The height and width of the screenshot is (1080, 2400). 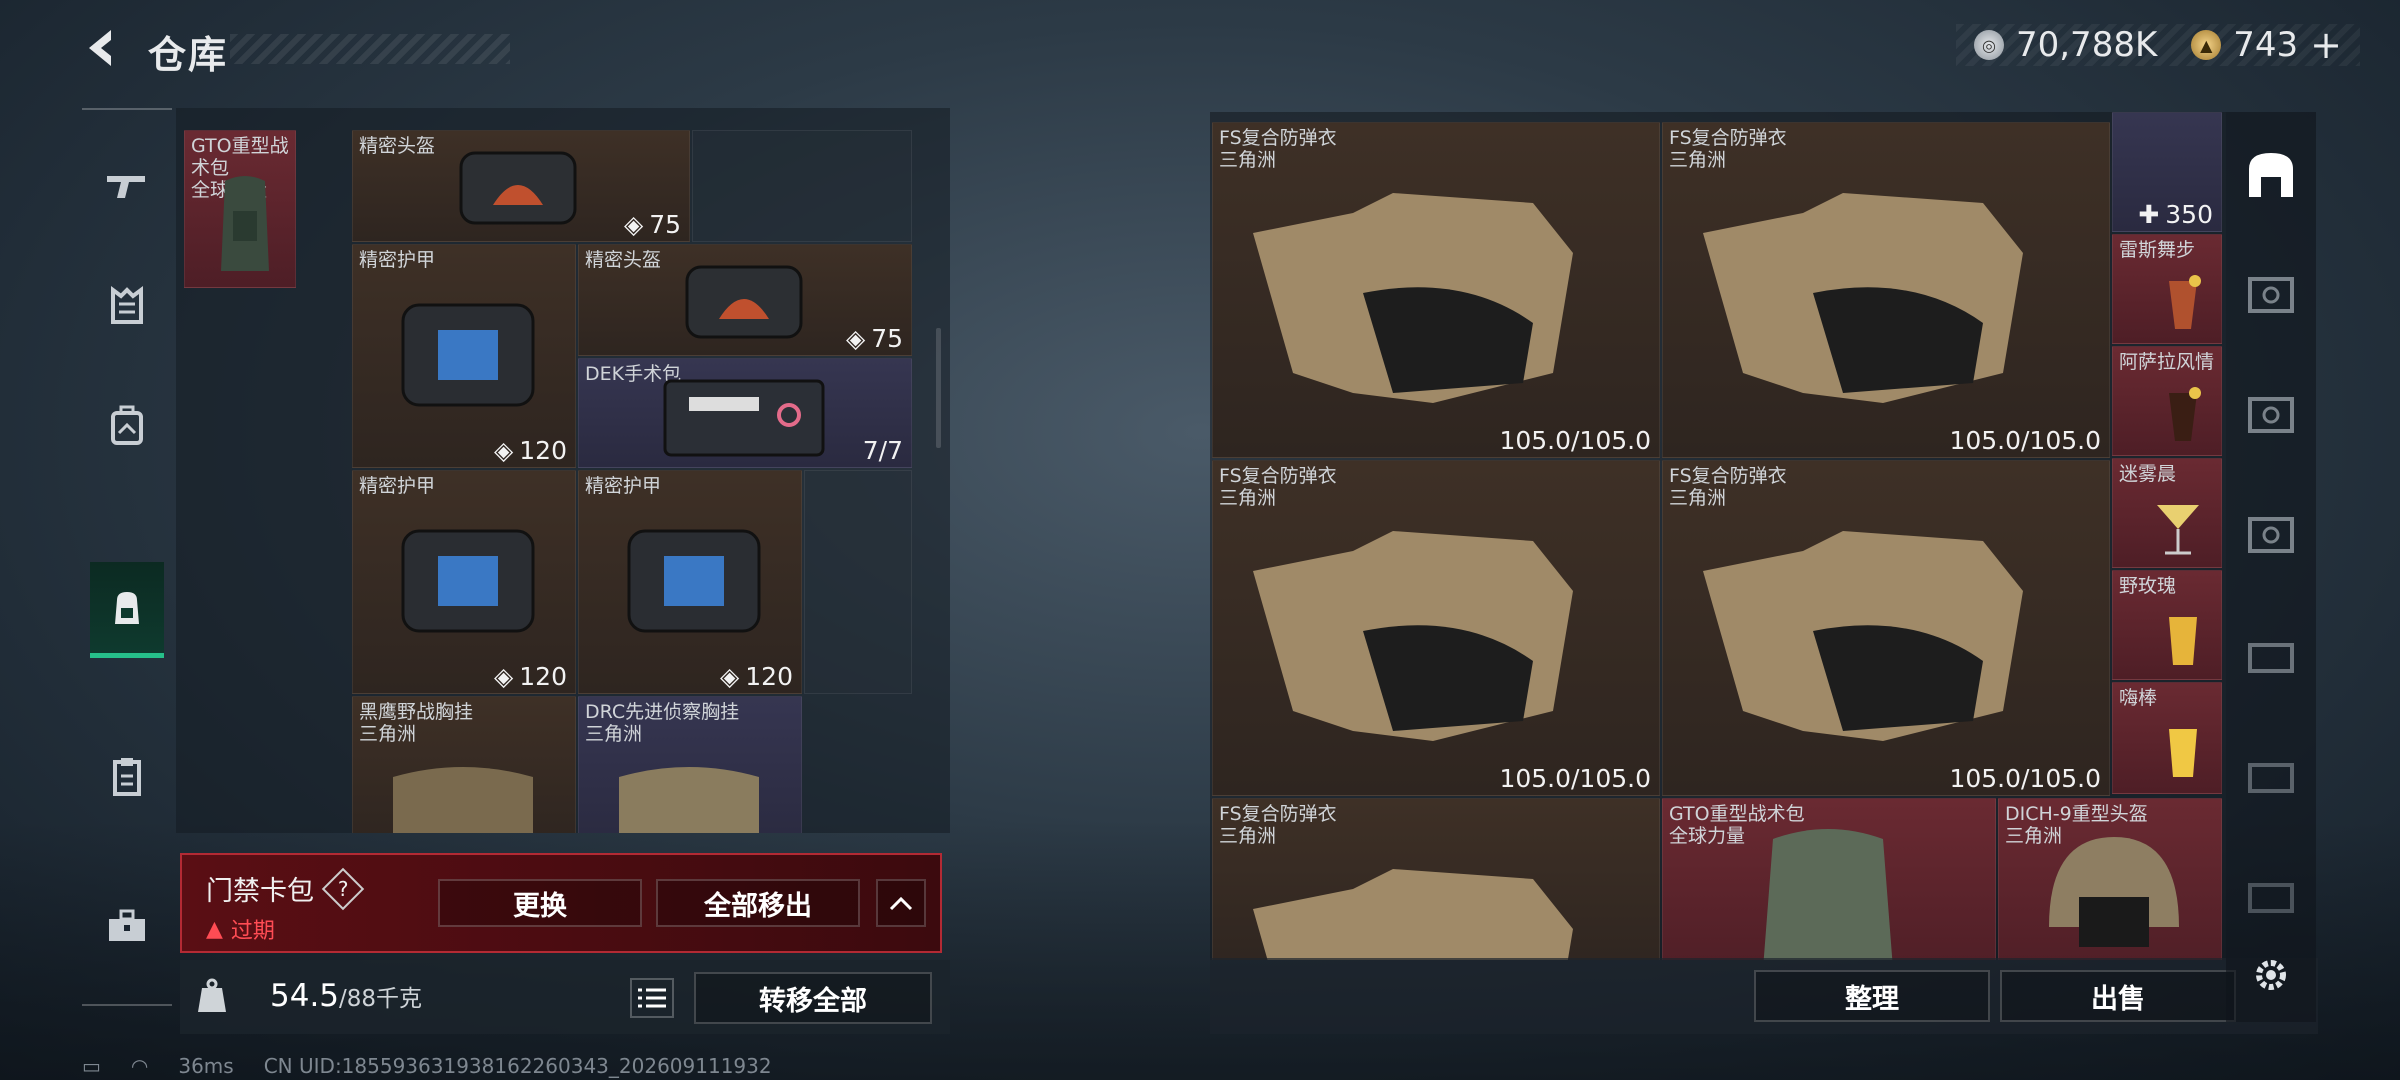 What do you see at coordinates (2110, 879) in the screenshot?
I see `item-cell-dich-helmet: DICH-9重型头盔 三角洲` at bounding box center [2110, 879].